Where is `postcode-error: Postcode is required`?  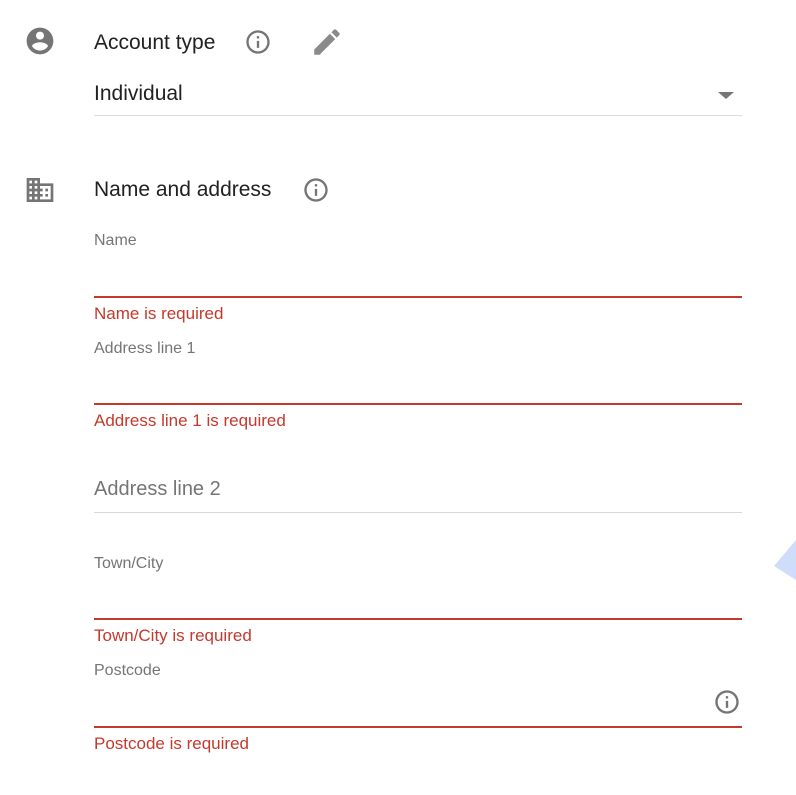
postcode-error: Postcode is required is located at coordinates (171, 743).